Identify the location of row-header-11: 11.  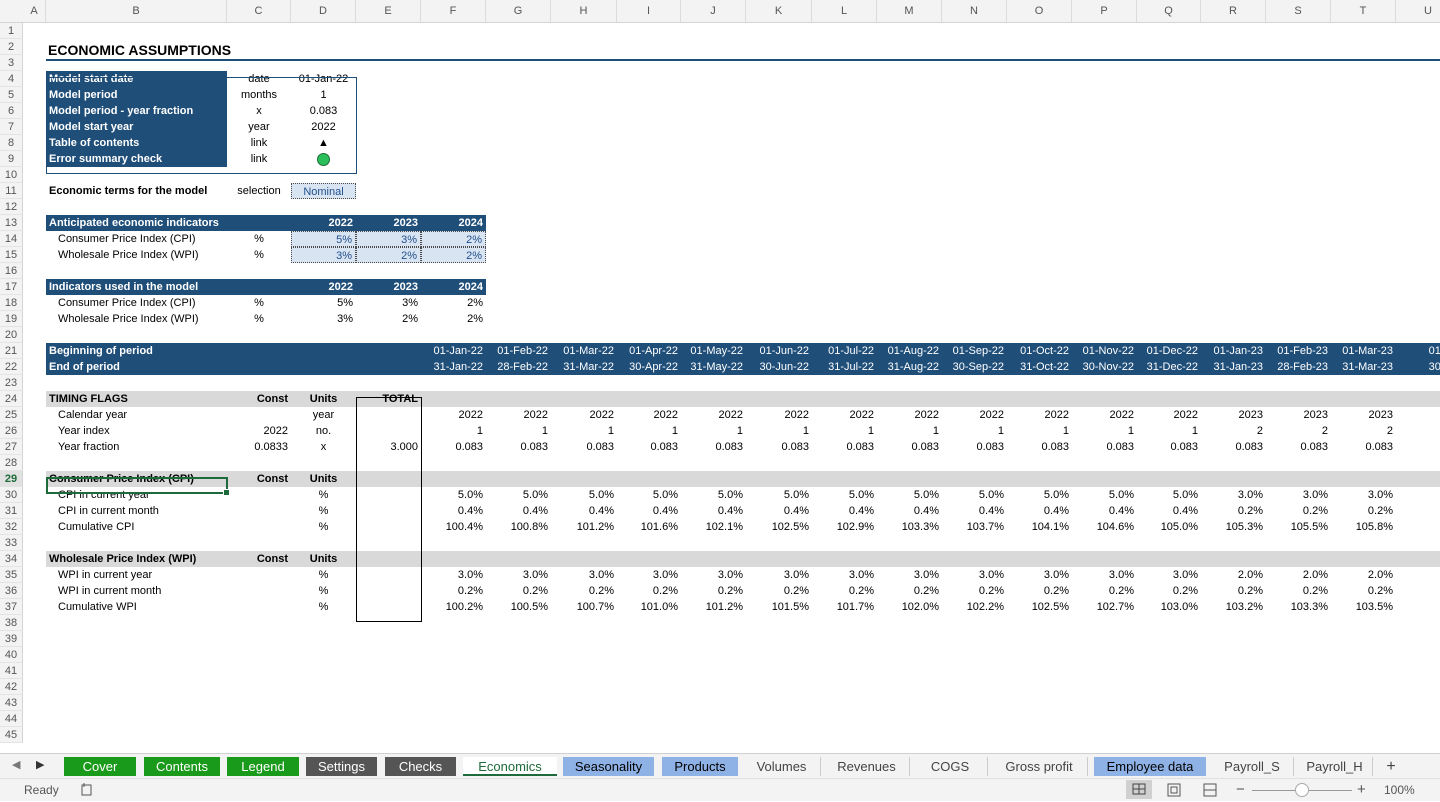
(11, 191).